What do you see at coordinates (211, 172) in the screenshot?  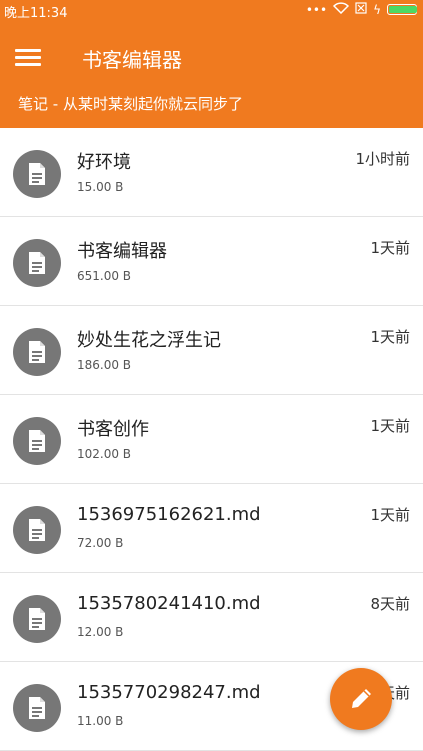 I see `note-list-item: 好环境 15.00 B 1小时前` at bounding box center [211, 172].